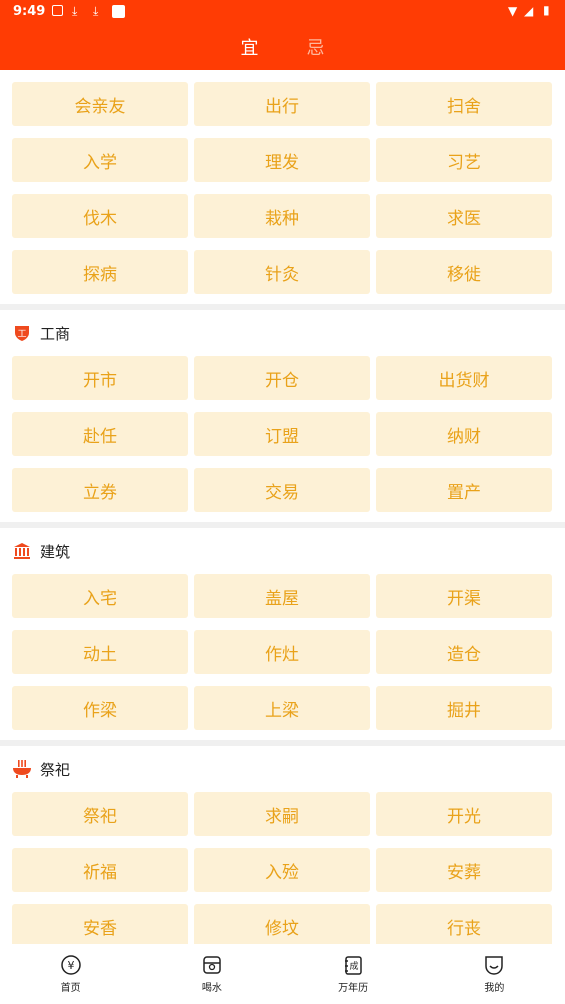  Describe the element at coordinates (100, 652) in the screenshot. I see `activity-button: 动土` at that location.